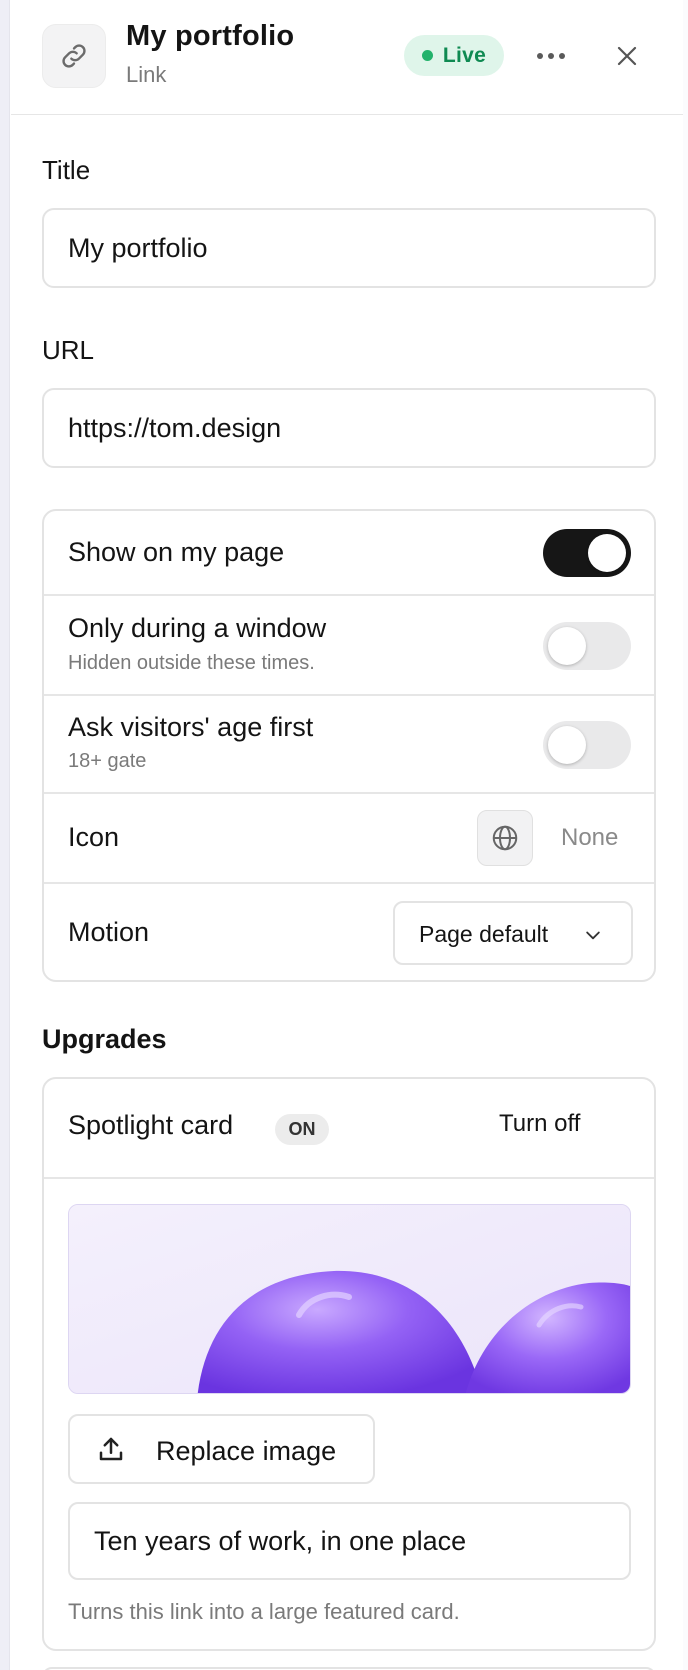 This screenshot has height=1670, width=688. Describe the element at coordinates (587, 553) in the screenshot. I see `show-on-page-toggle` at that location.